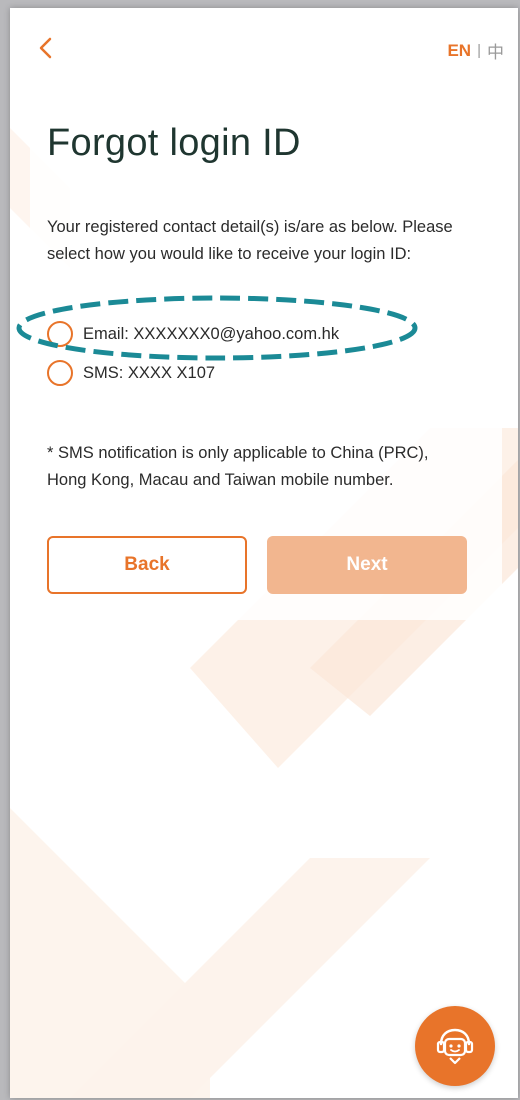  What do you see at coordinates (60, 373) in the screenshot?
I see `sms-radio` at bounding box center [60, 373].